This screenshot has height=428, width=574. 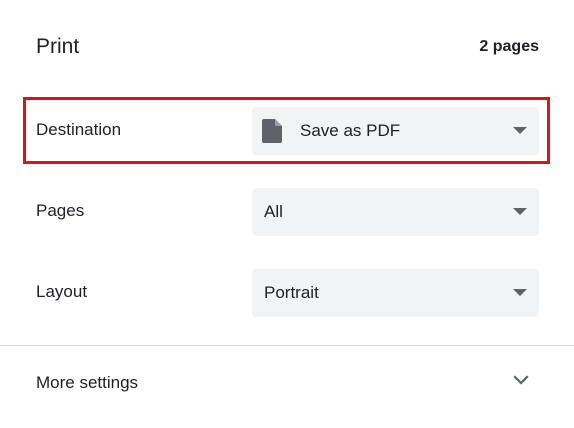 I want to click on pages-label: Pages, so click(x=60, y=210).